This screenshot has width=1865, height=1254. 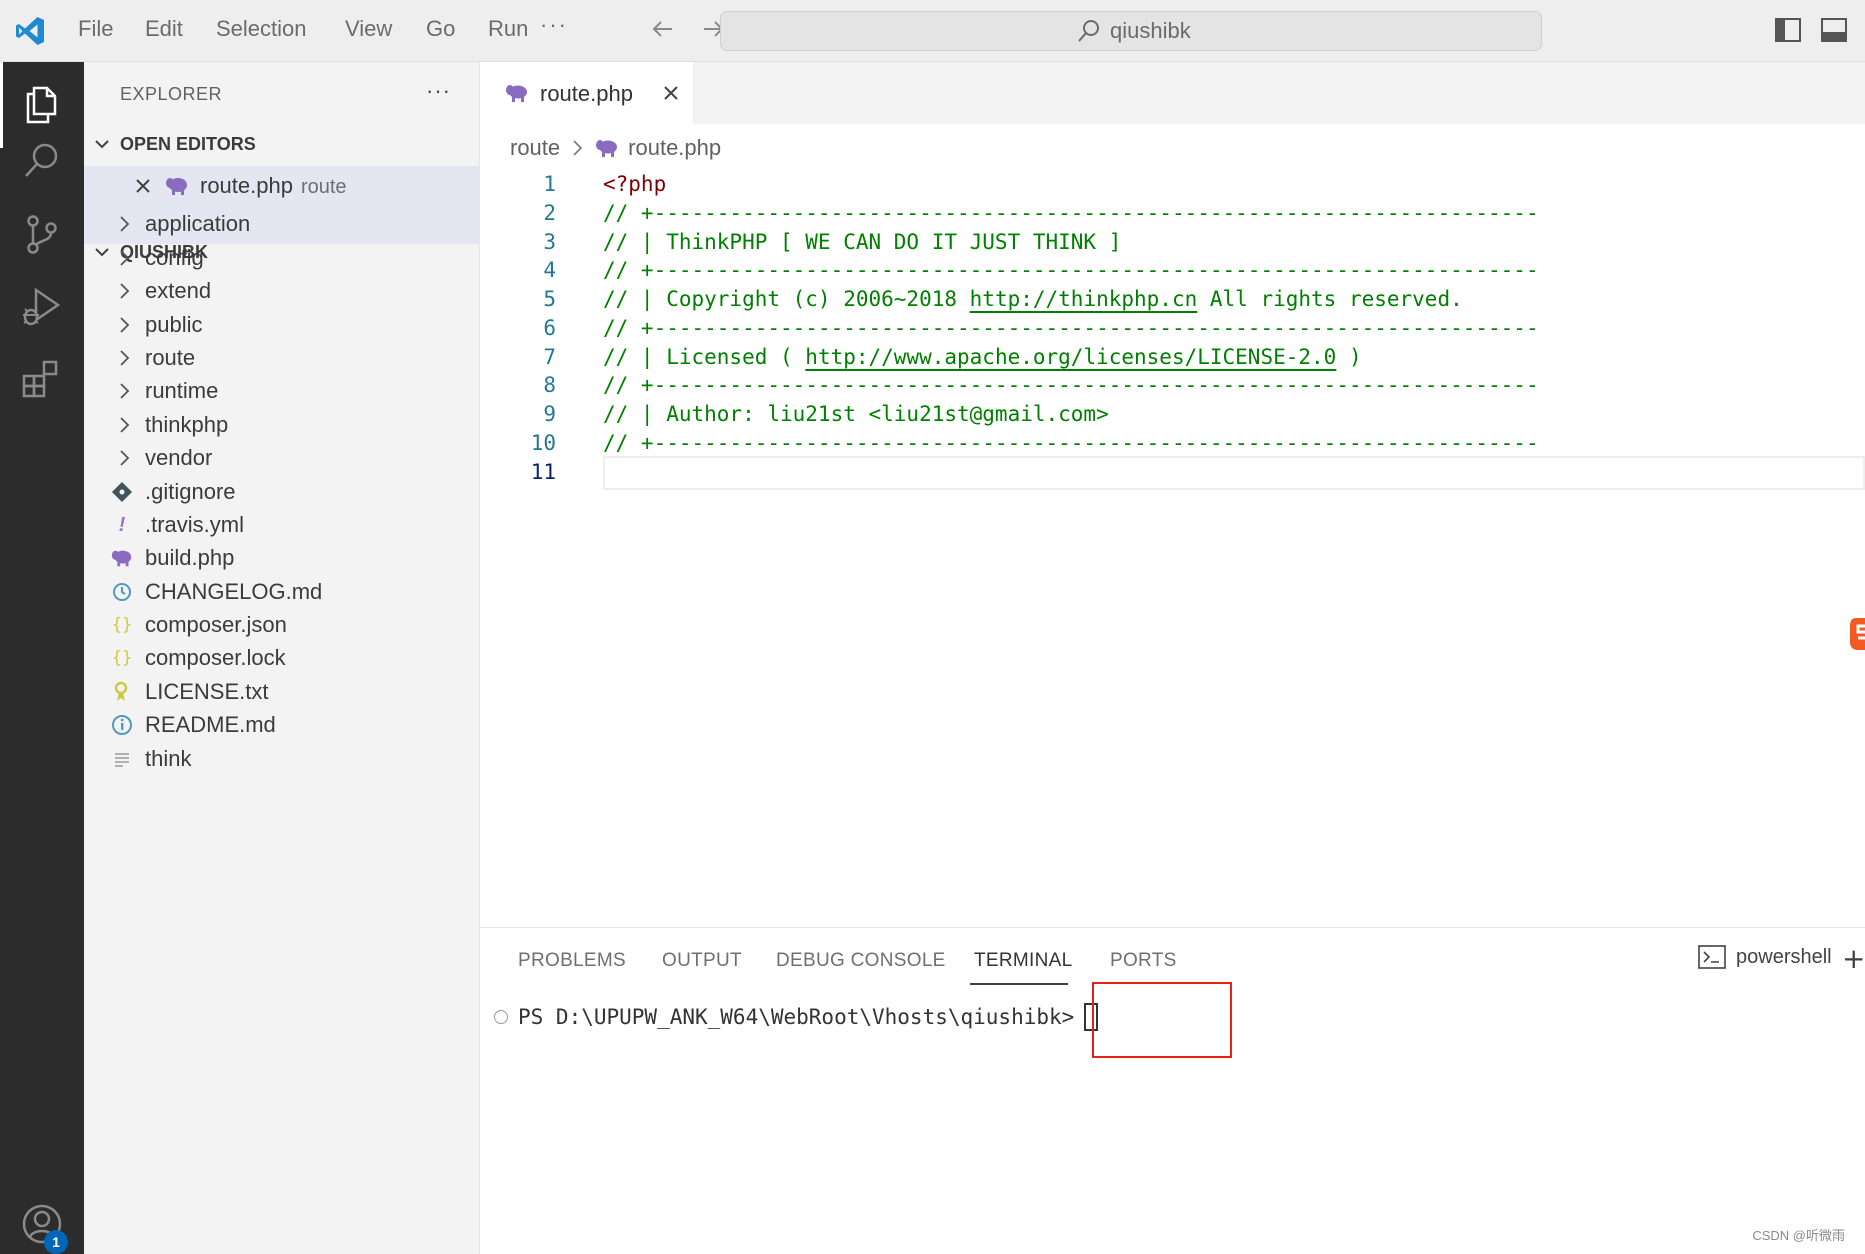 I want to click on open-editor-item: route.php route, so click(x=282, y=186).